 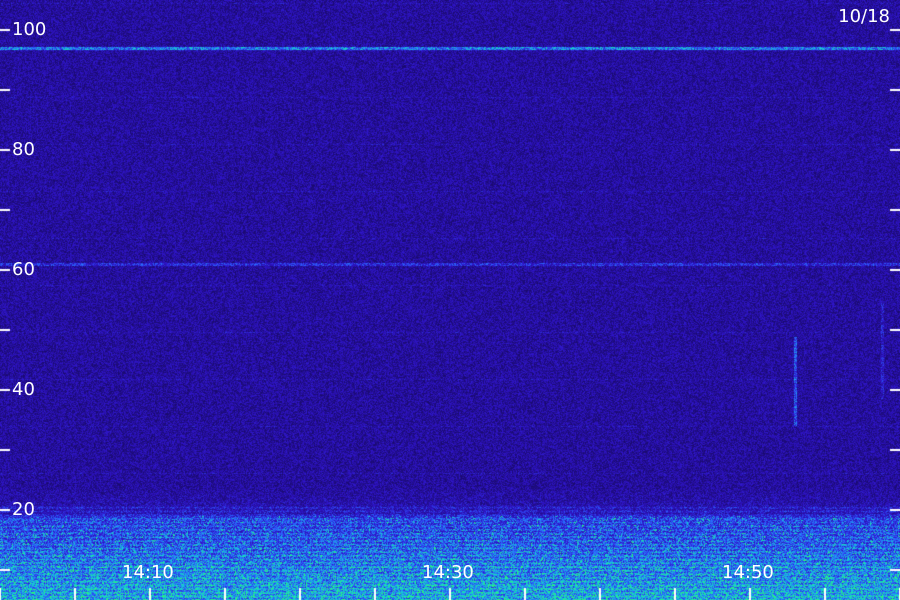 What do you see at coordinates (148, 572) in the screenshot?
I see `x-tick-label: 14:10` at bounding box center [148, 572].